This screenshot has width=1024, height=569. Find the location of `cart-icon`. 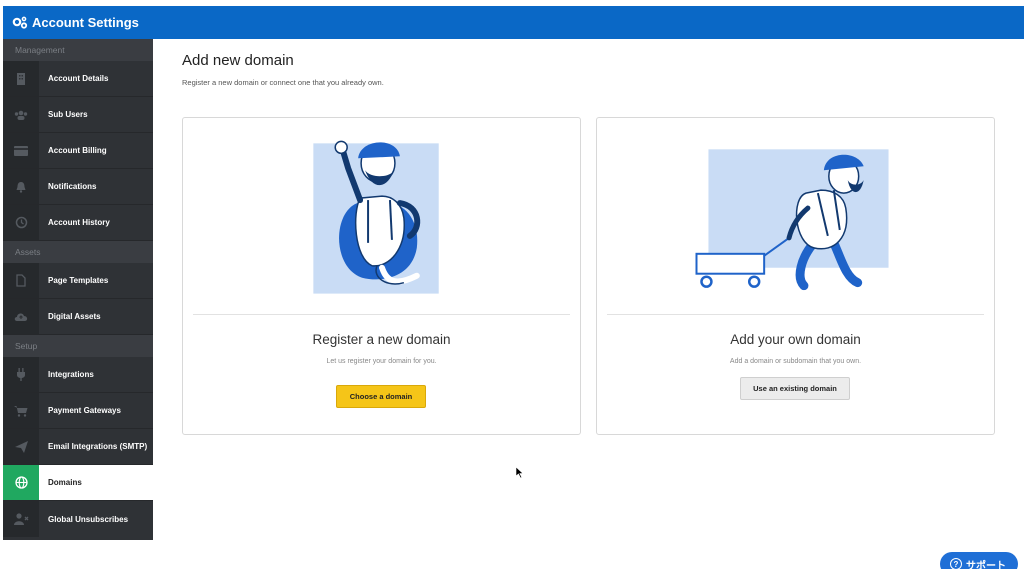

cart-icon is located at coordinates (21, 410).